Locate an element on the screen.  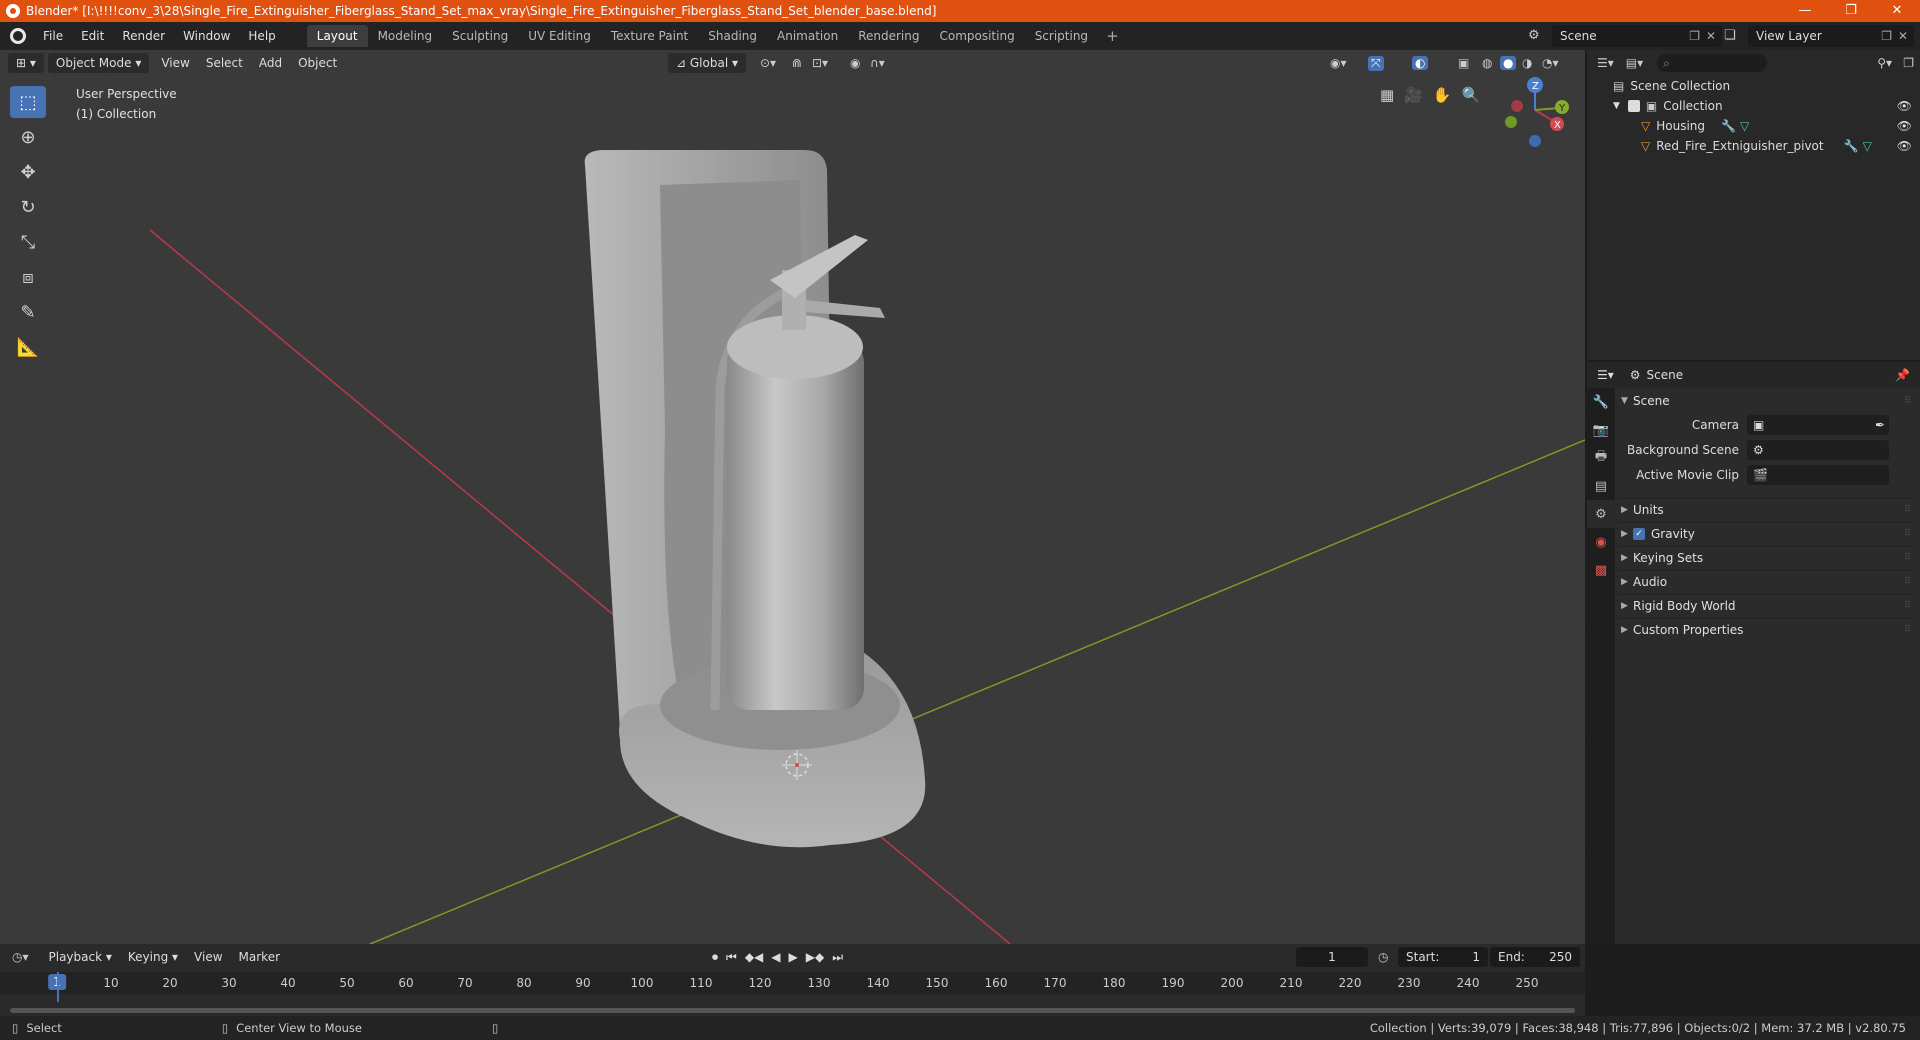
object-visibility-icon: ◉▾ is located at coordinates (1338, 63).